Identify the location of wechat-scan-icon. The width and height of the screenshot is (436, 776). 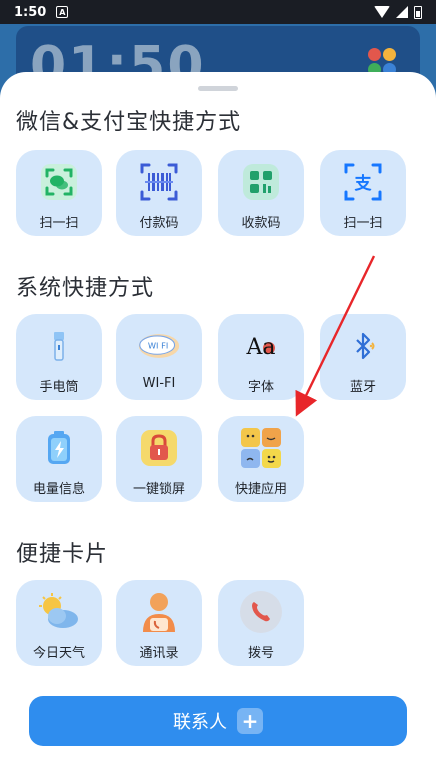
(59, 182).